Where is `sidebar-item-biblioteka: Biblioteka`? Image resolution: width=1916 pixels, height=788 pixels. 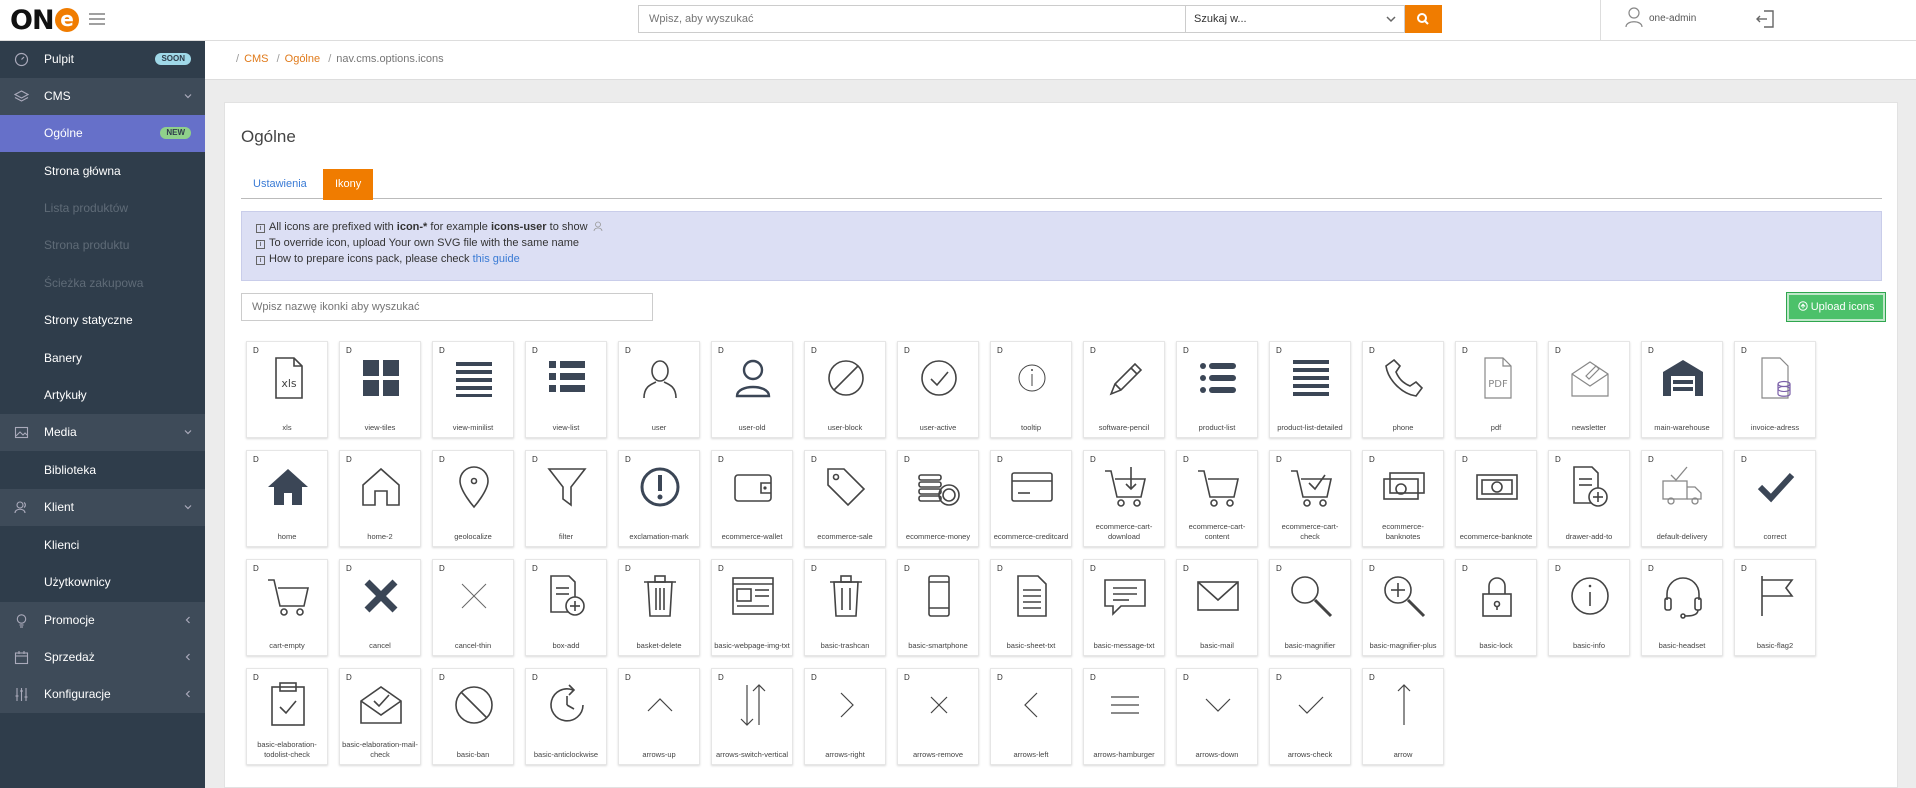
sidebar-item-biblioteka: Biblioteka is located at coordinates (102, 470).